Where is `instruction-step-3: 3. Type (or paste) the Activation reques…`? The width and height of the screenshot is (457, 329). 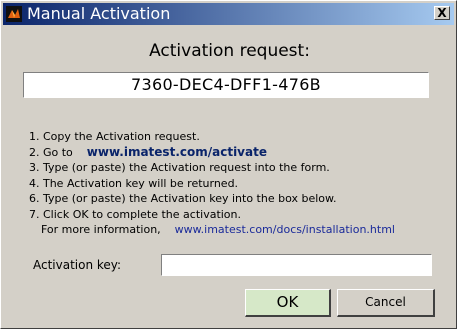 instruction-step-3: 3. Type (or paste) the Activation reques… is located at coordinates (179, 167).